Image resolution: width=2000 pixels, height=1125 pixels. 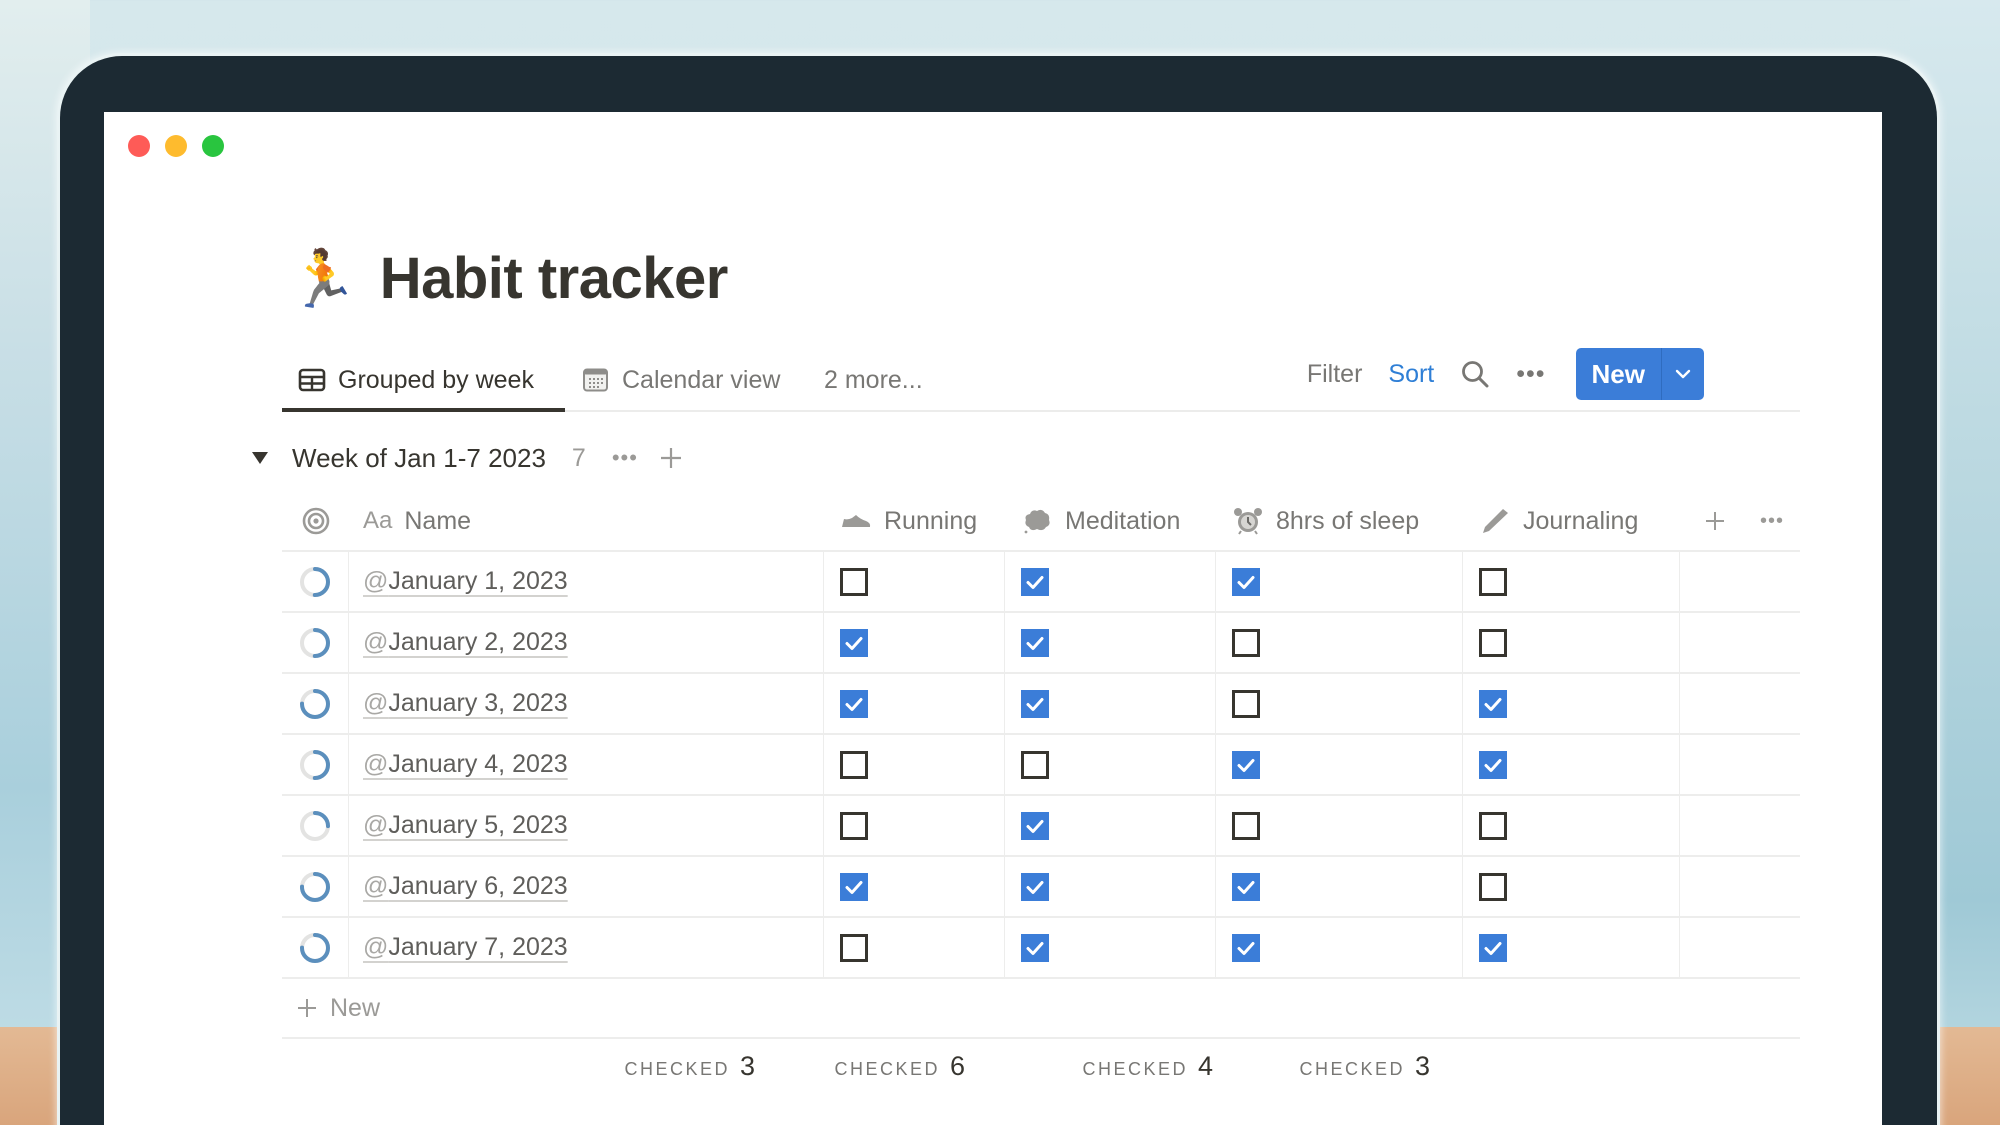 I want to click on tab-grouped-by-week: Grouped by week, so click(x=423, y=381).